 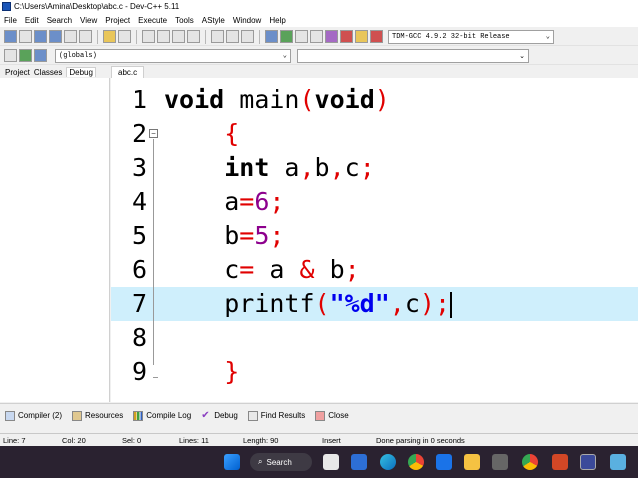 I want to click on menu-file: File, so click(x=10, y=20).